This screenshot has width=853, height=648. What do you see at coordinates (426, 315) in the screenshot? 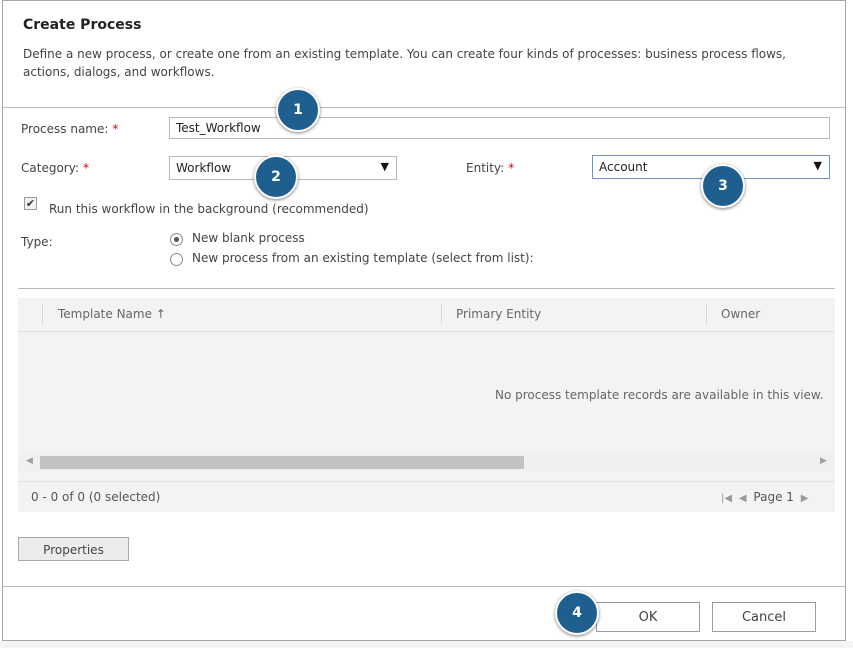
I see `grid-header: Template Name ↑ Primary Entity Owner` at bounding box center [426, 315].